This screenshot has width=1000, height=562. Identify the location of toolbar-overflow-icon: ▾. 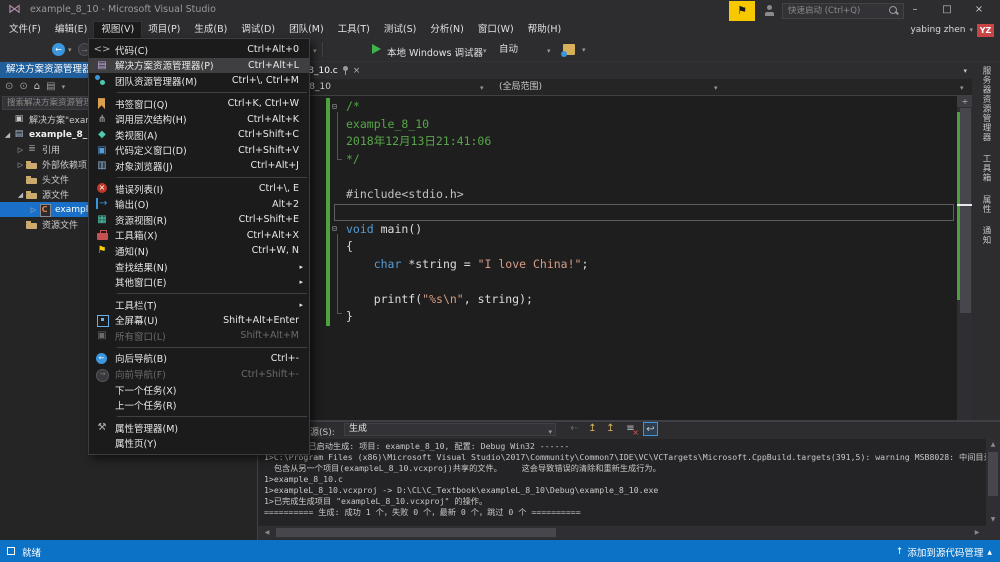
(584, 50).